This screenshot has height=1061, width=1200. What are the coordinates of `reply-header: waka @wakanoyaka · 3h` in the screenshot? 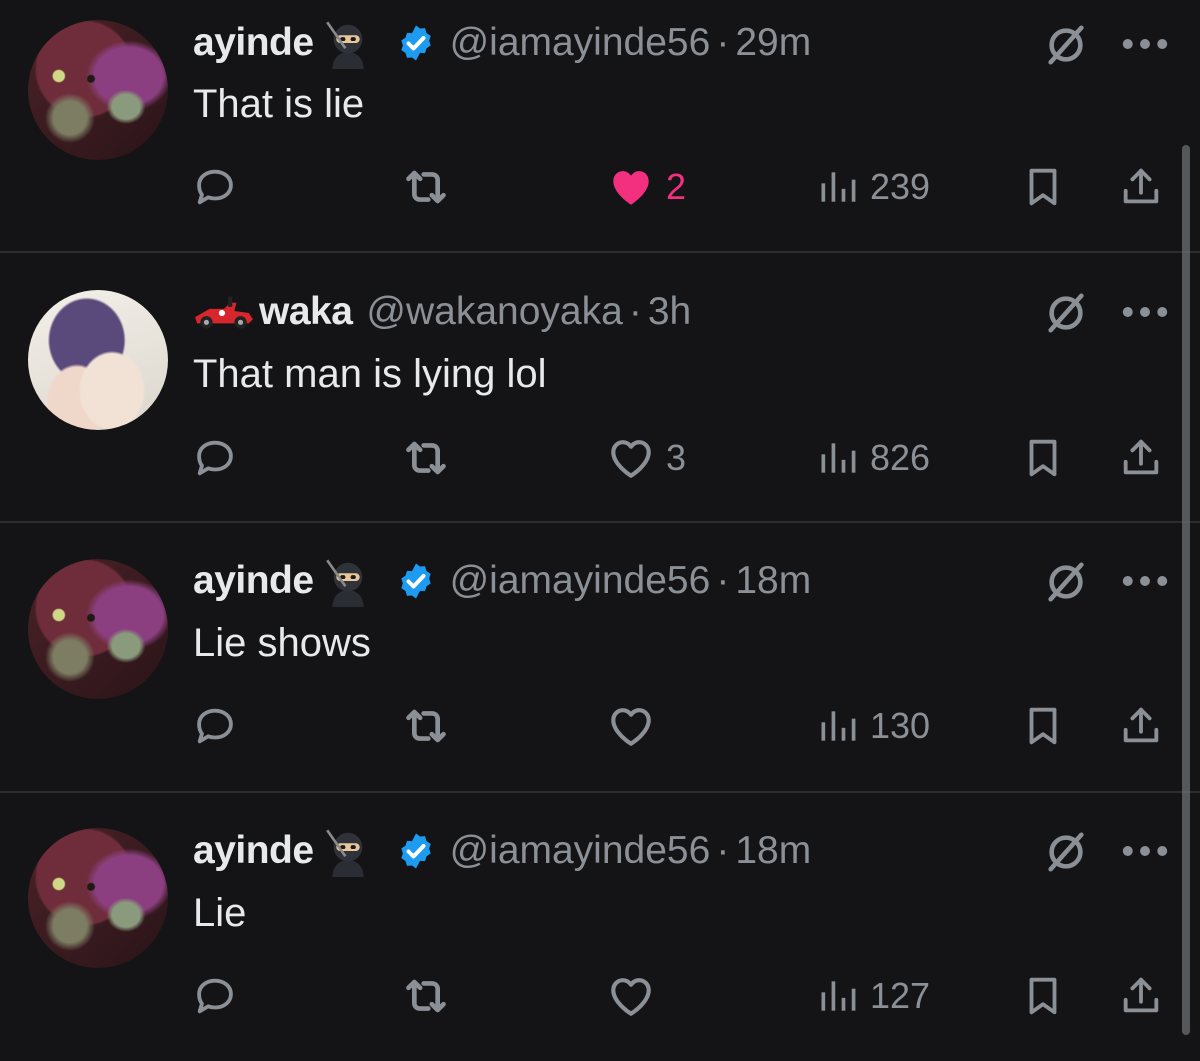 It's located at (442, 312).